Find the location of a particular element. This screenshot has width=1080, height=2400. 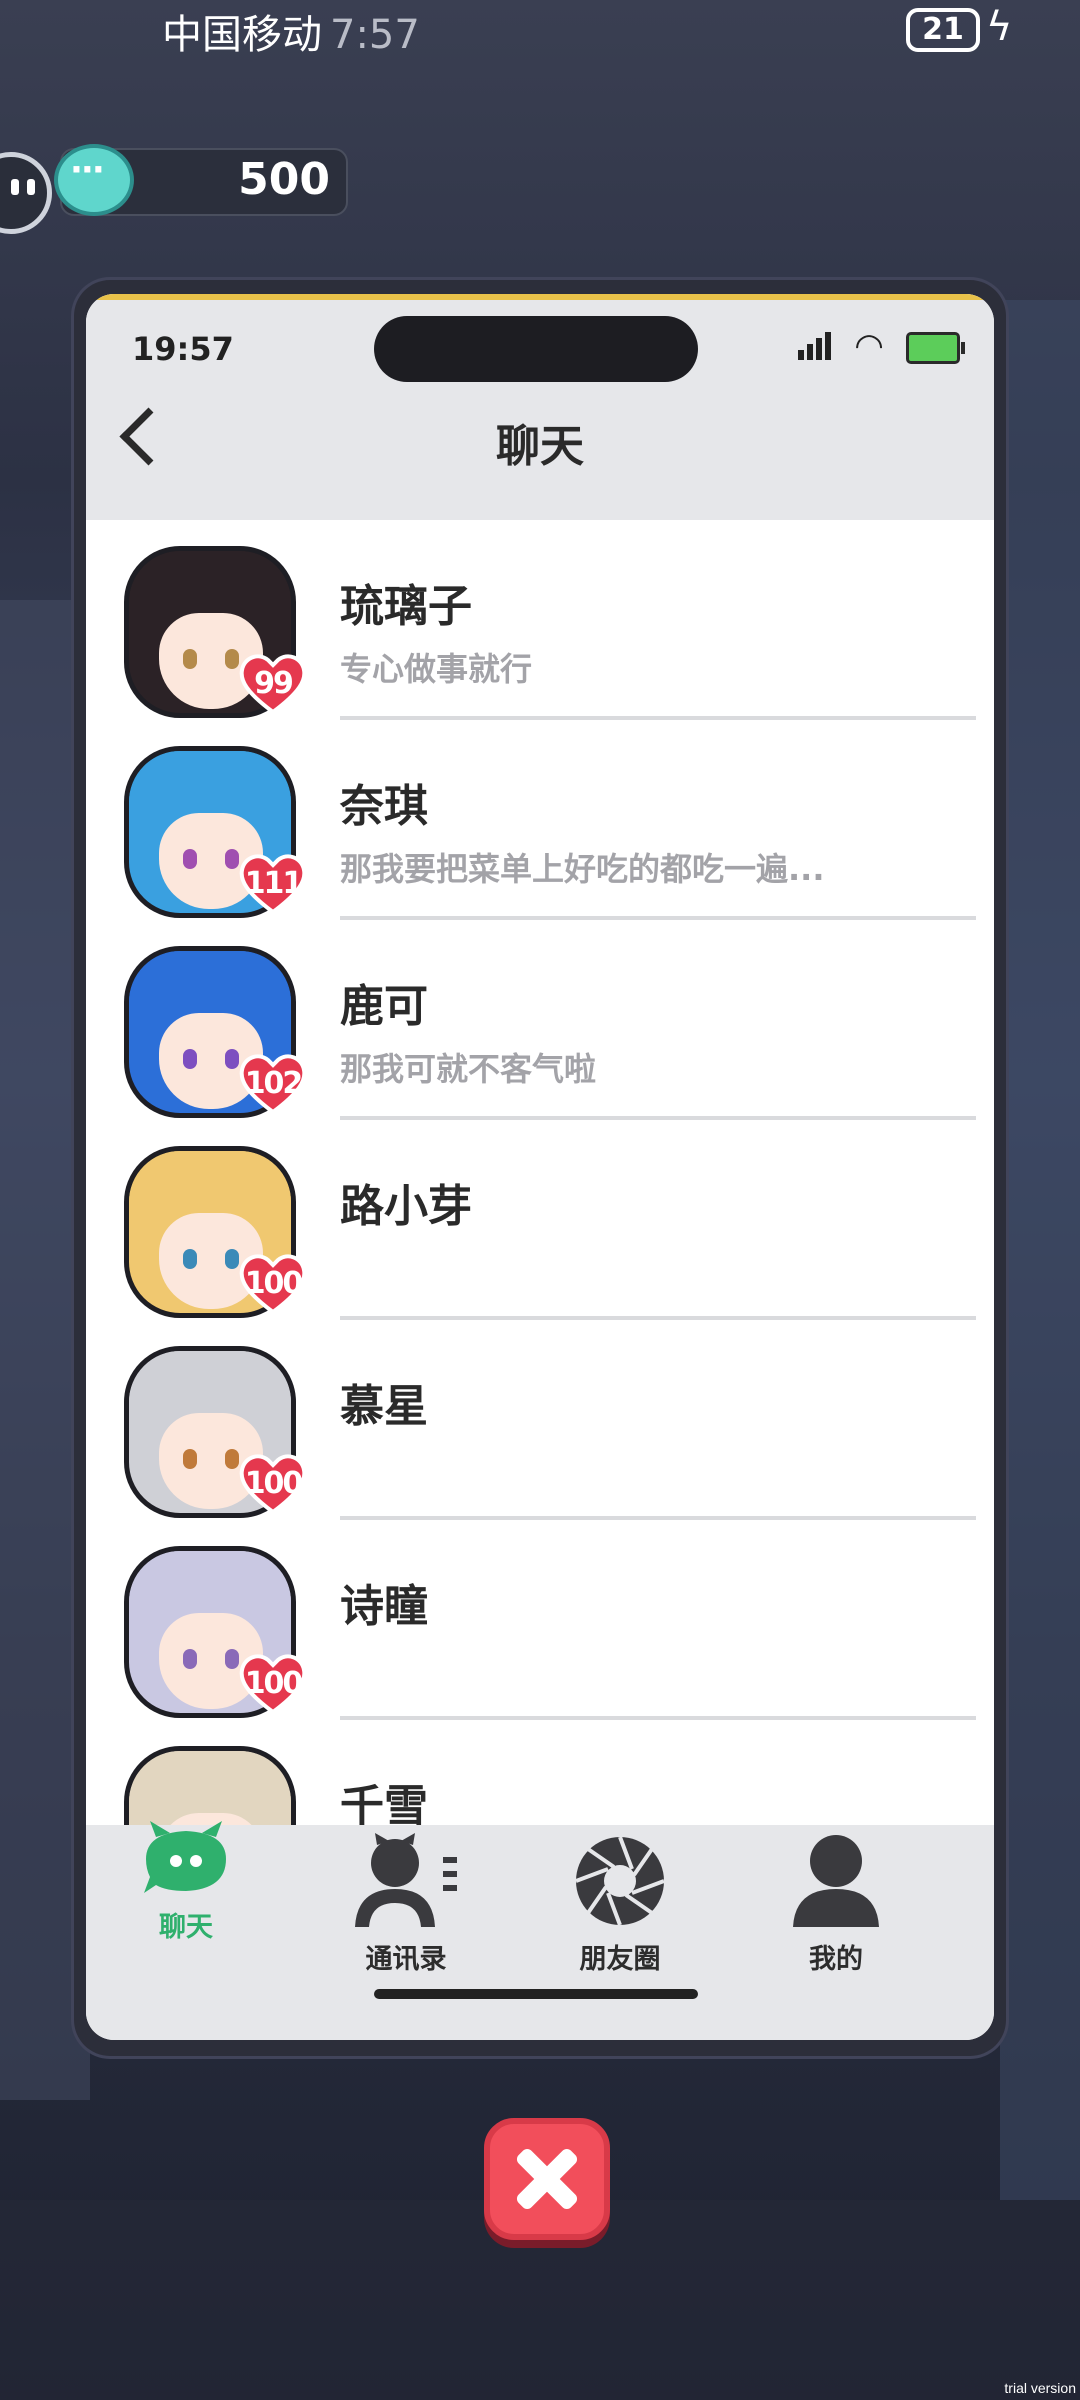

affection-value: 102 is located at coordinates (274, 1083).